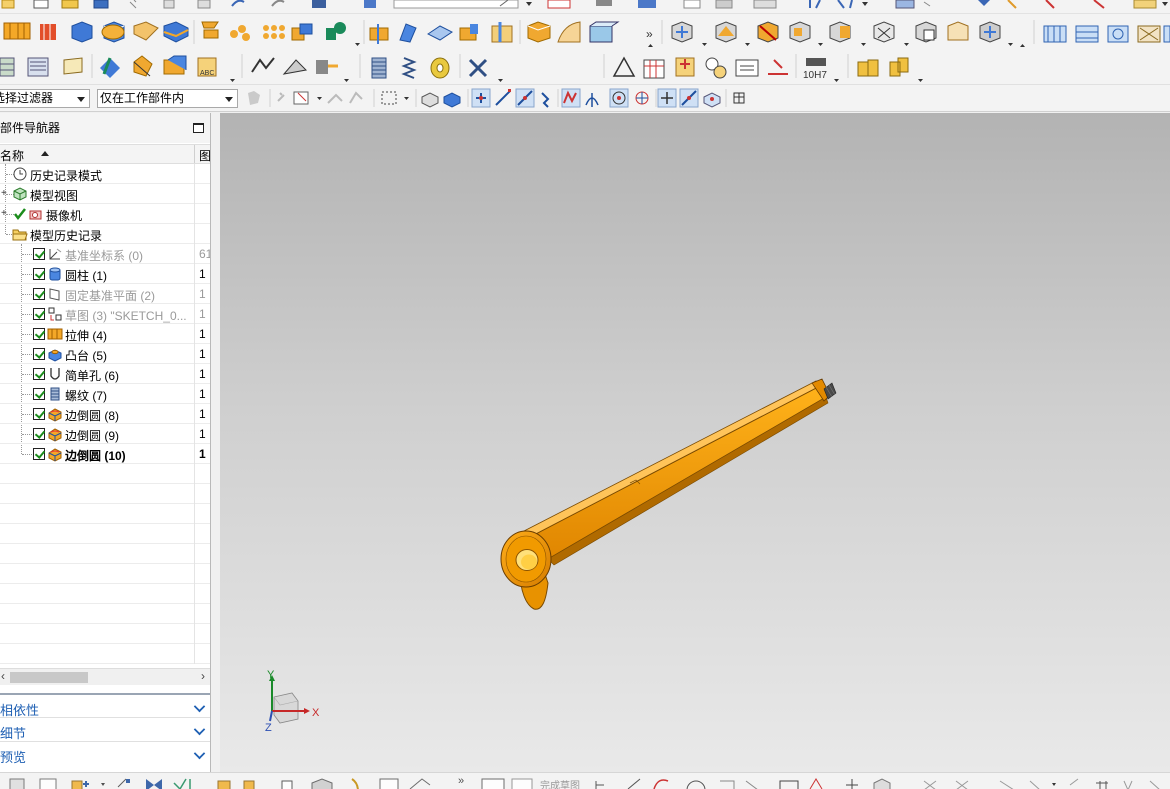  What do you see at coordinates (899, 67) in the screenshot?
I see `bearing-tool-icon` at bounding box center [899, 67].